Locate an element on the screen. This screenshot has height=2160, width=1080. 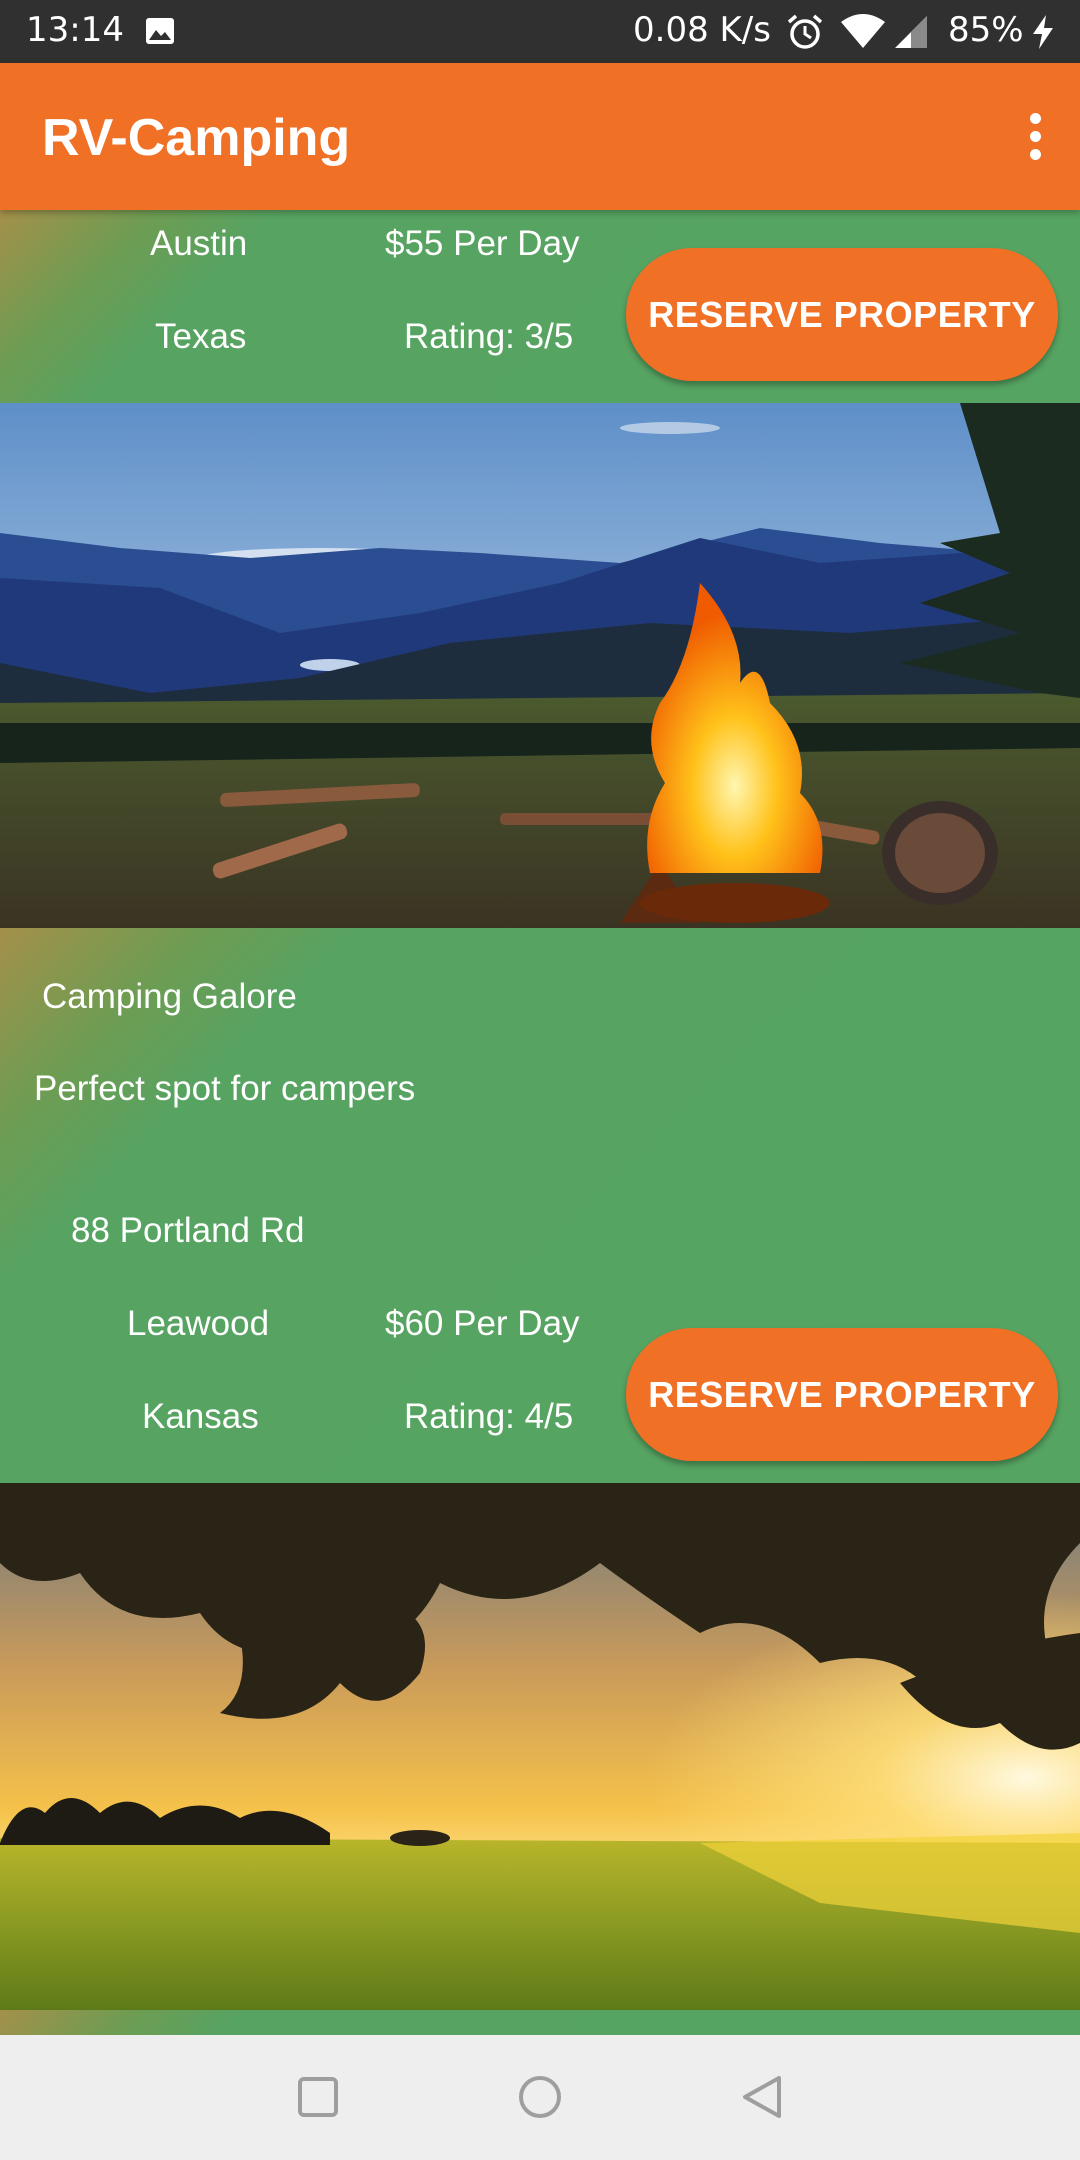
recents-icon is located at coordinates (318, 2097).